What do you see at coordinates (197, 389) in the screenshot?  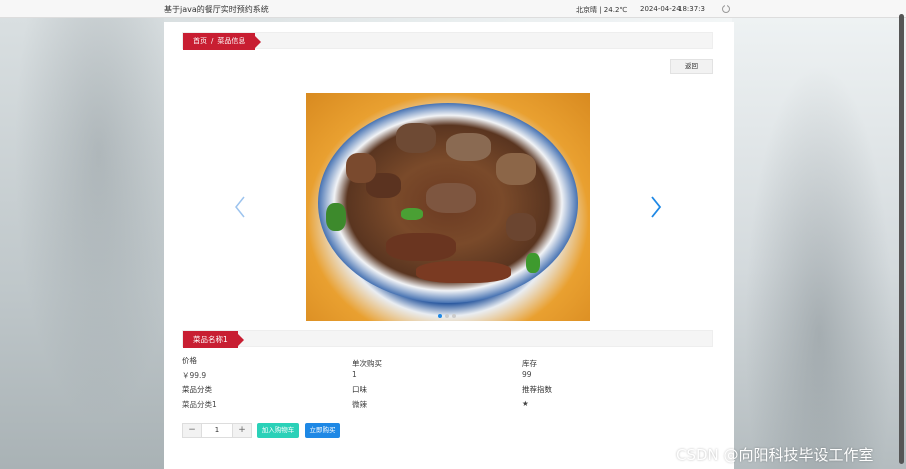 I see `field-label-category: 菜品分类` at bounding box center [197, 389].